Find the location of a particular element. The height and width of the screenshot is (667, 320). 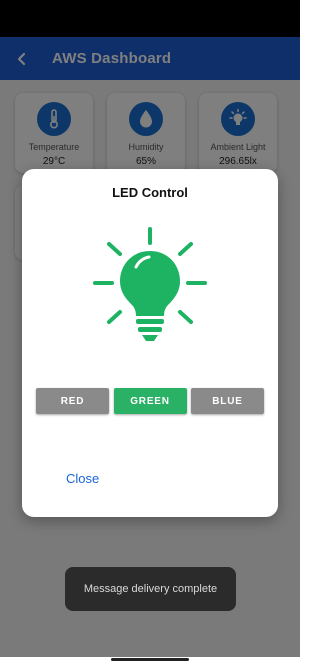

light-bulb-icon is located at coordinates (150, 284).